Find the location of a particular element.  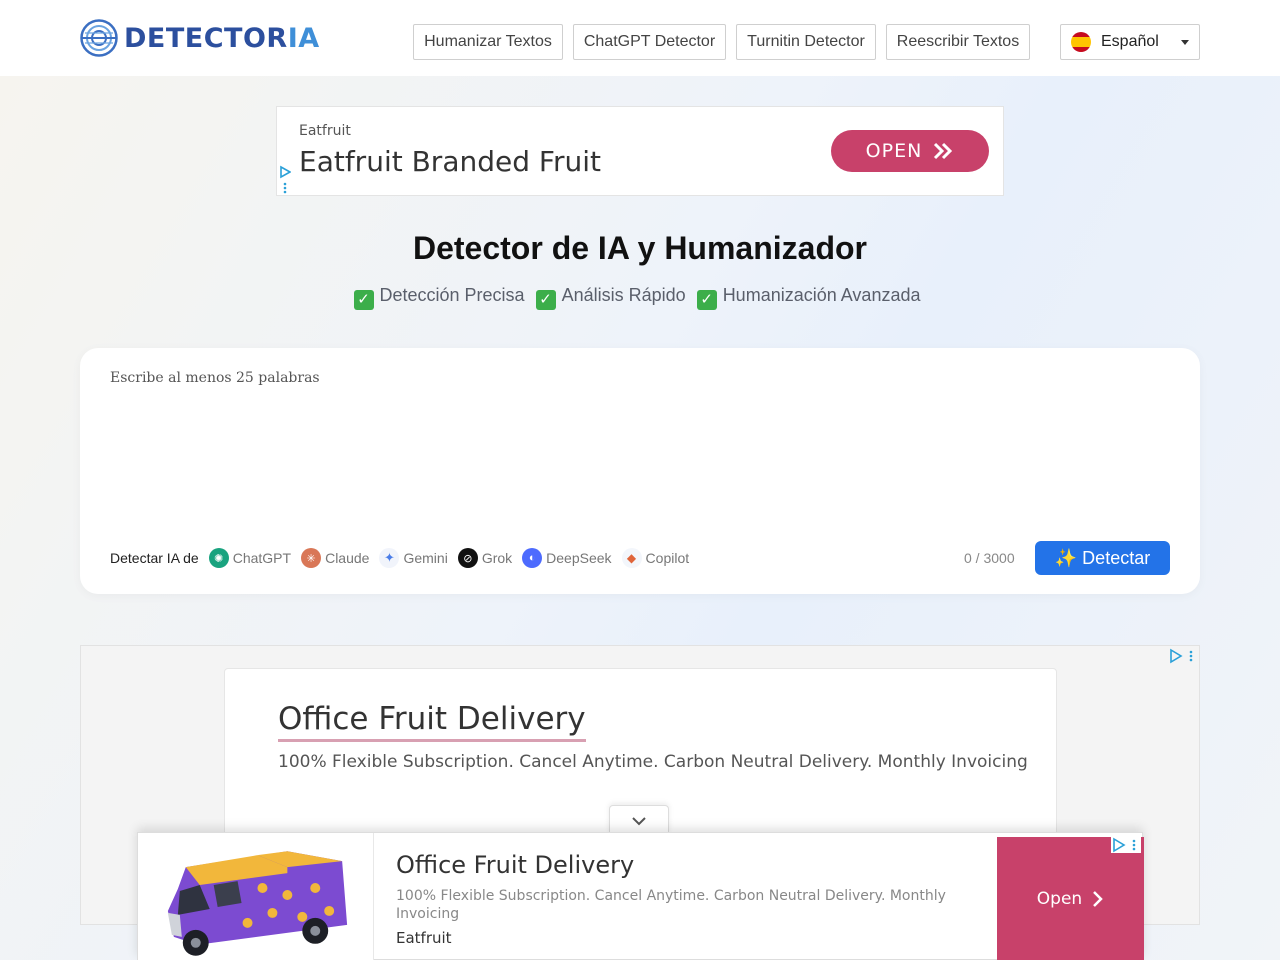

ad-title: Office Fruit Delivery is located at coordinates (432, 720).